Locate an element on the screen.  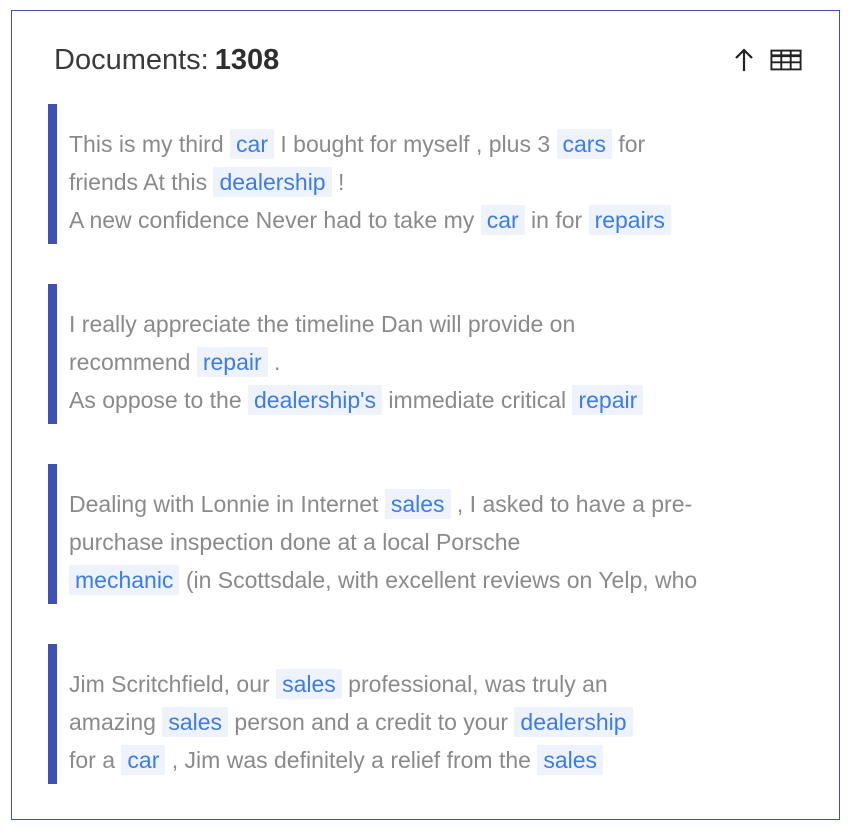
highlighted-term: repairs is located at coordinates (629, 220).